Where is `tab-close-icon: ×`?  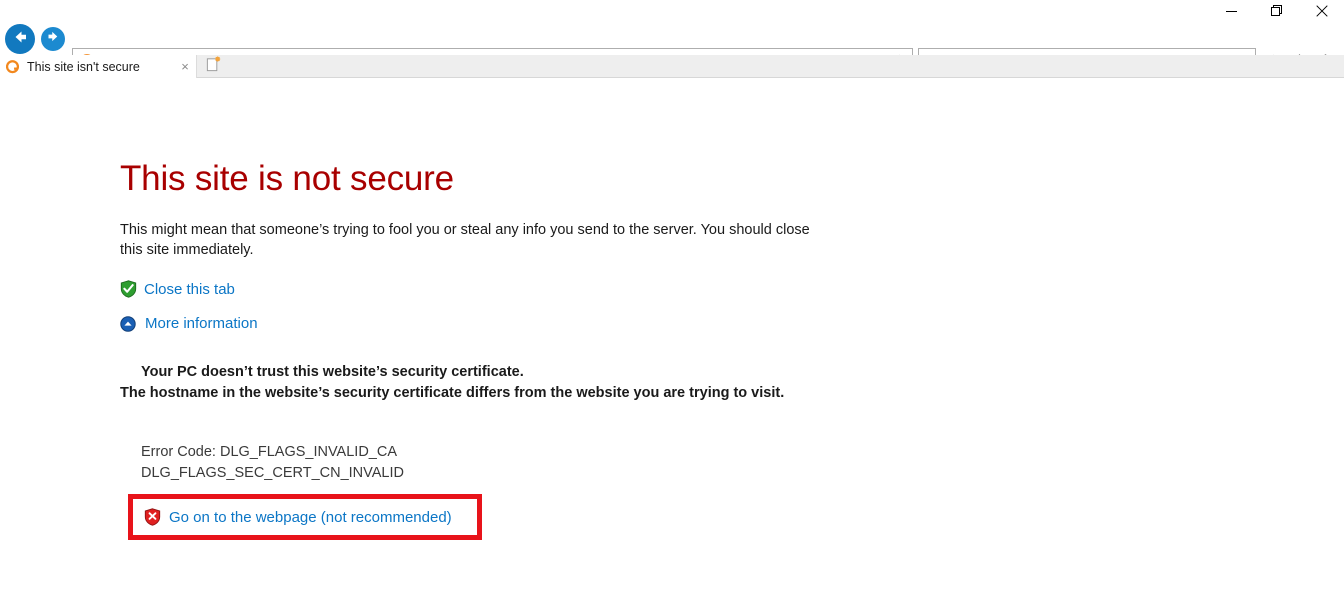 tab-close-icon: × is located at coordinates (185, 67).